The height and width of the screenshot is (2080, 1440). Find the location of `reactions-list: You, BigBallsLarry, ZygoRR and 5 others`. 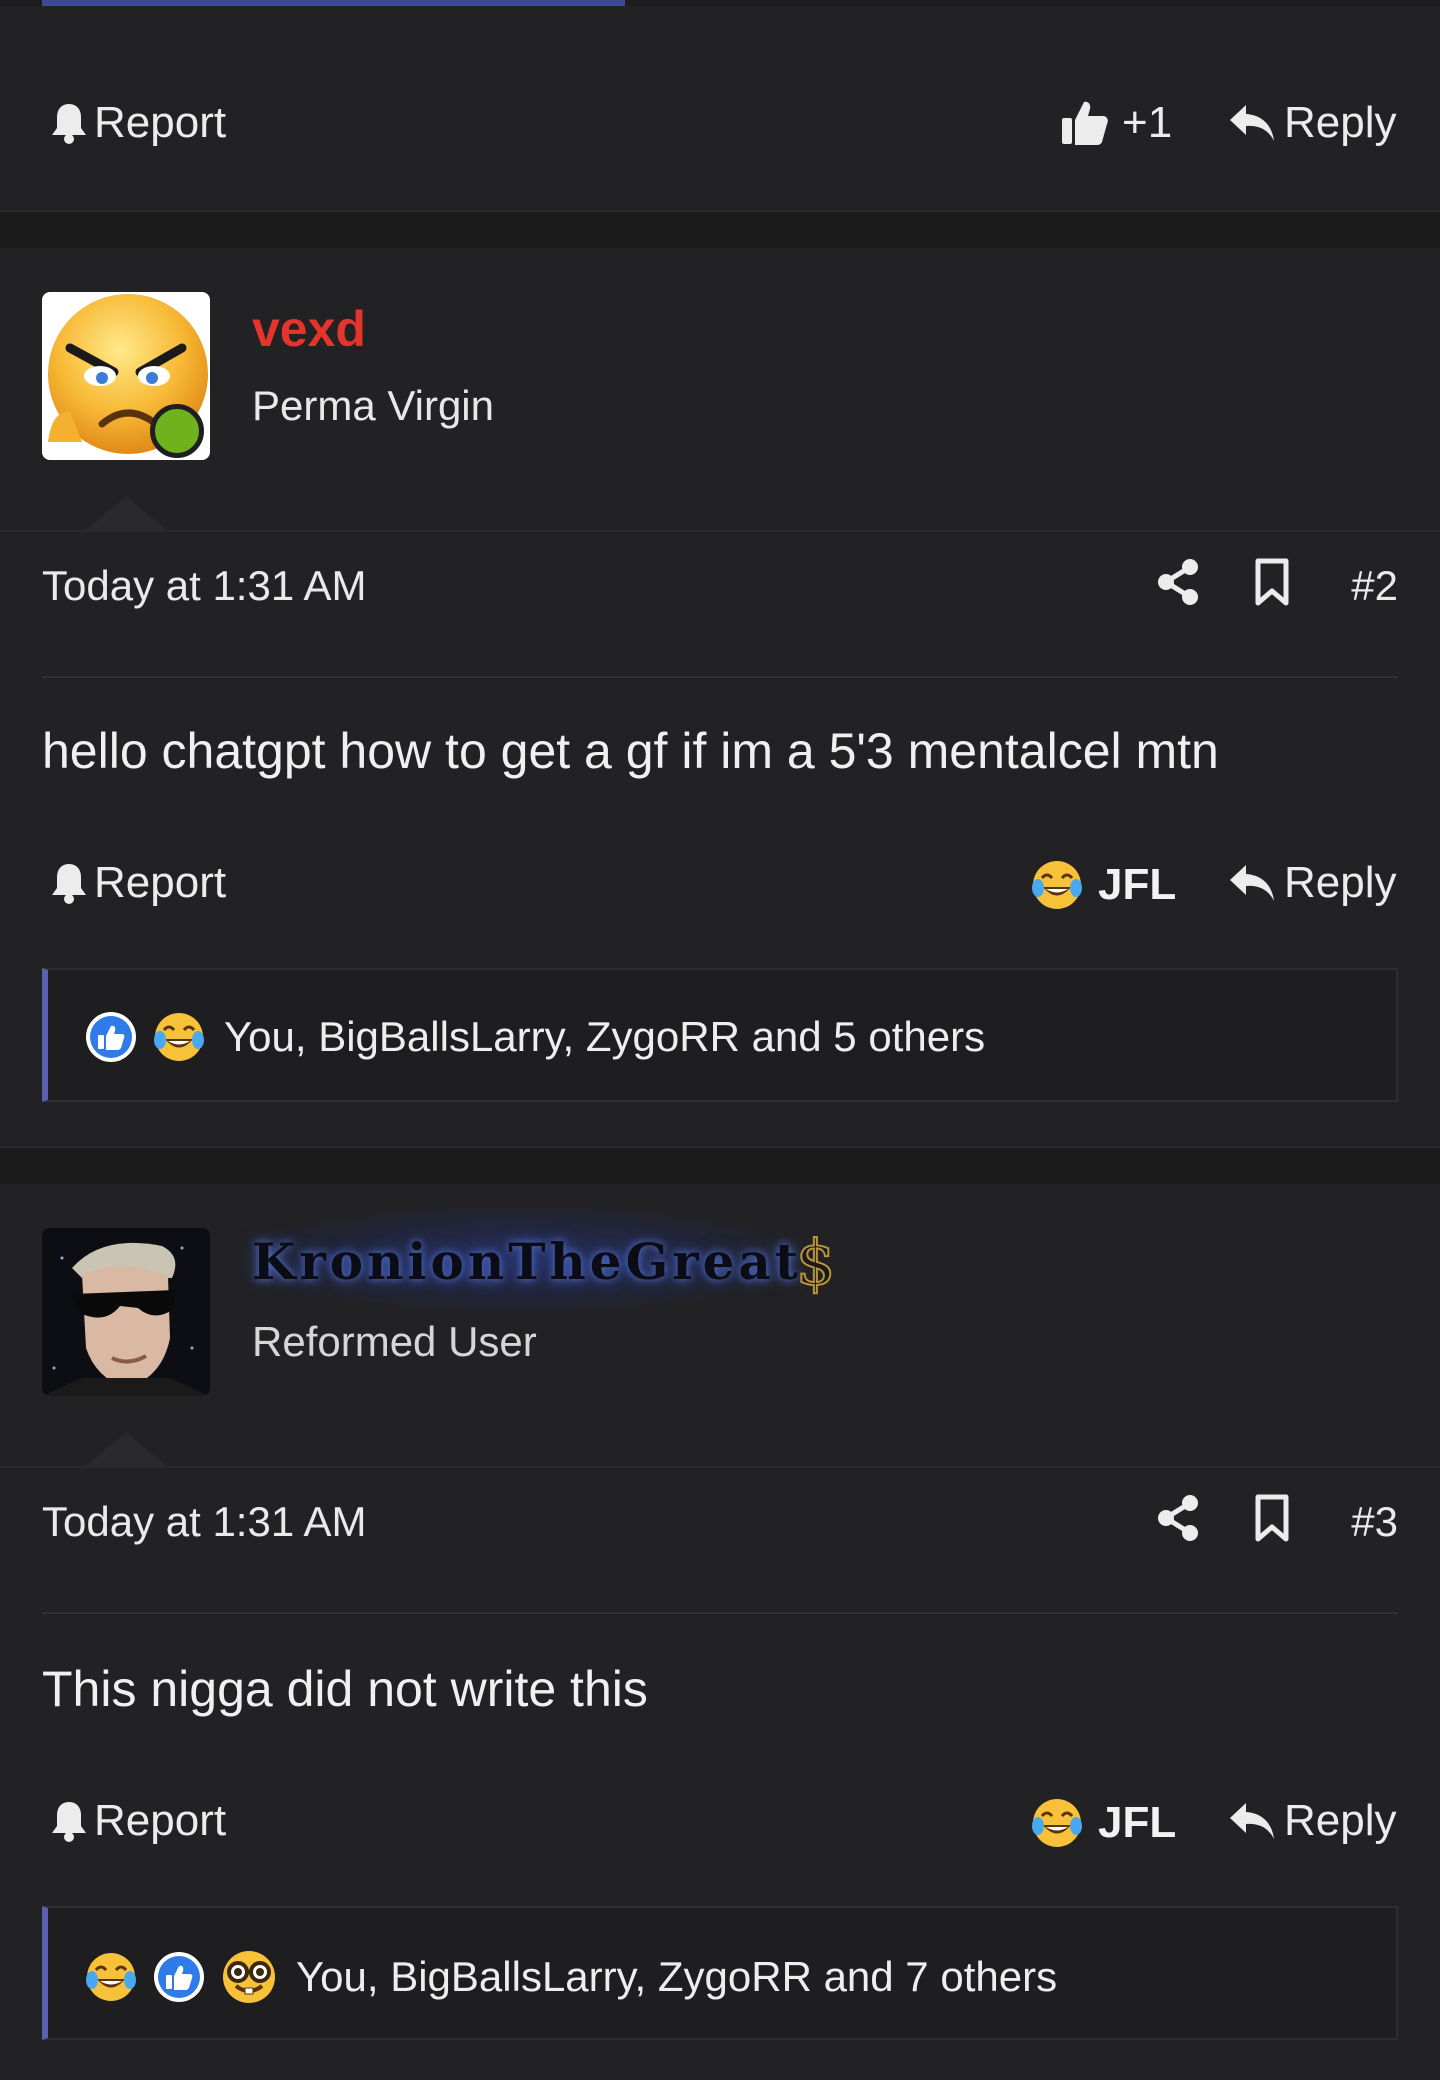

reactions-list: You, BigBallsLarry, ZygoRR and 5 others is located at coordinates (534, 1037).